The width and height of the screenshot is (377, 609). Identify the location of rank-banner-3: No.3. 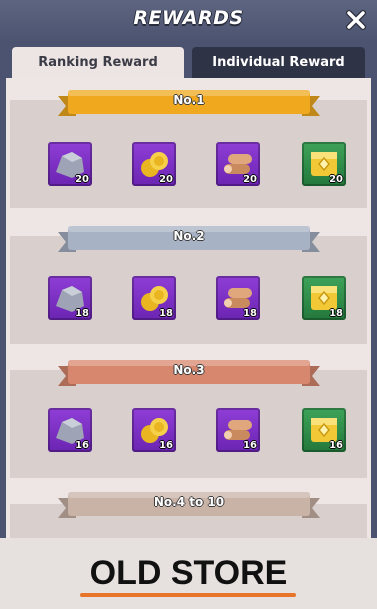
(189, 374).